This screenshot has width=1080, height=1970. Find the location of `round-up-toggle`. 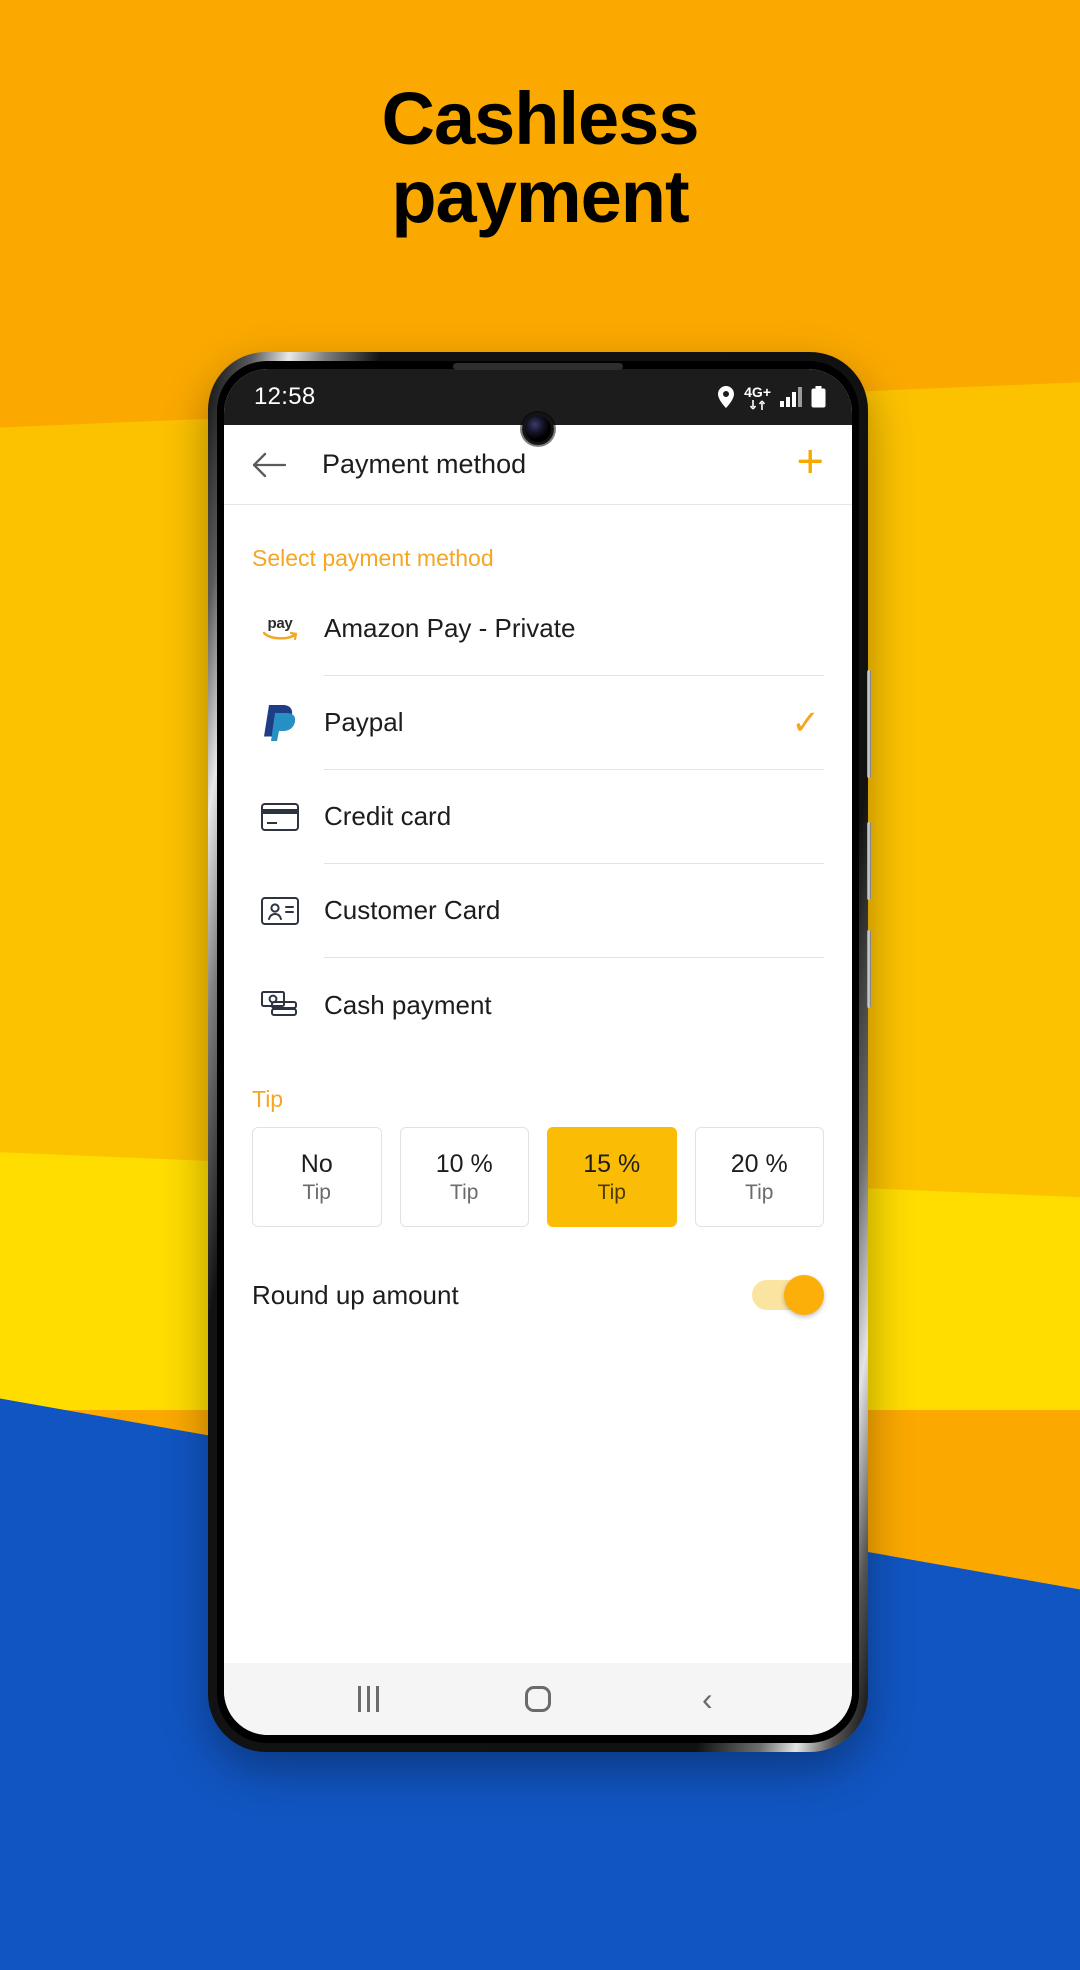

round-up-toggle is located at coordinates (788, 1295).